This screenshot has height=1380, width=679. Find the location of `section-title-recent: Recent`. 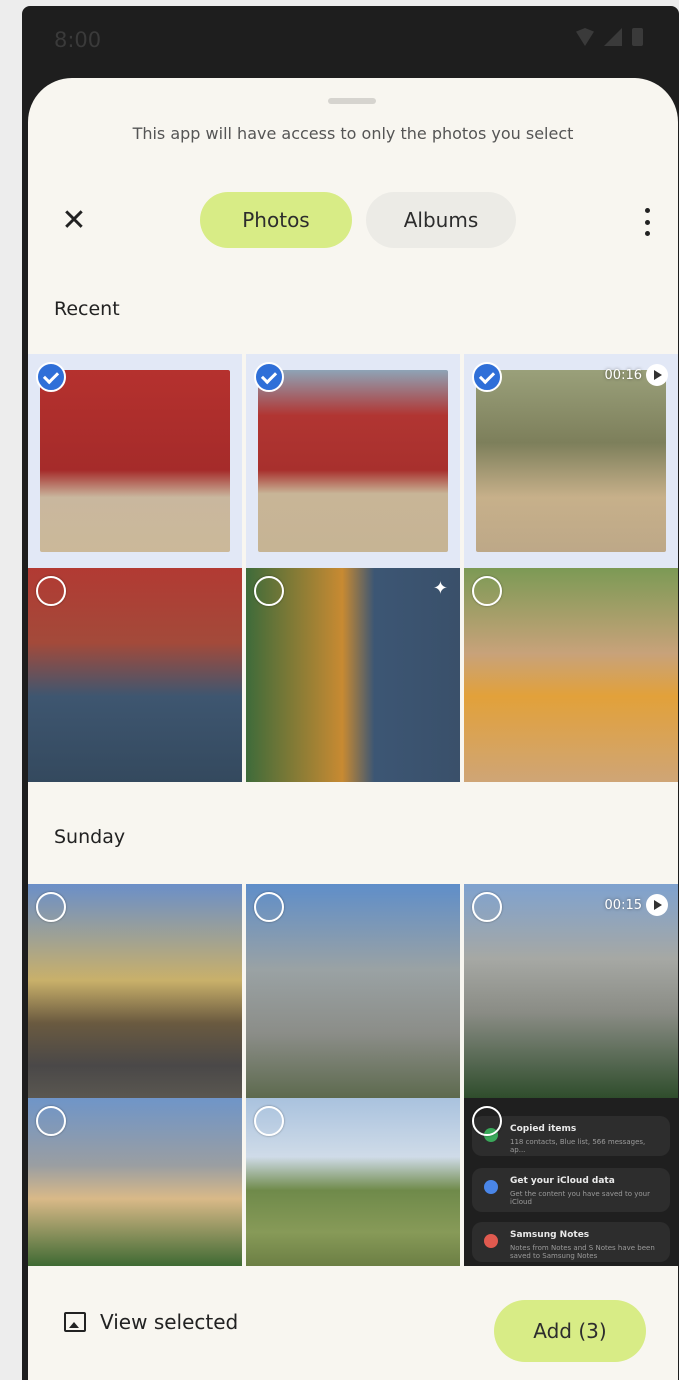

section-title-recent: Recent is located at coordinates (87, 309).